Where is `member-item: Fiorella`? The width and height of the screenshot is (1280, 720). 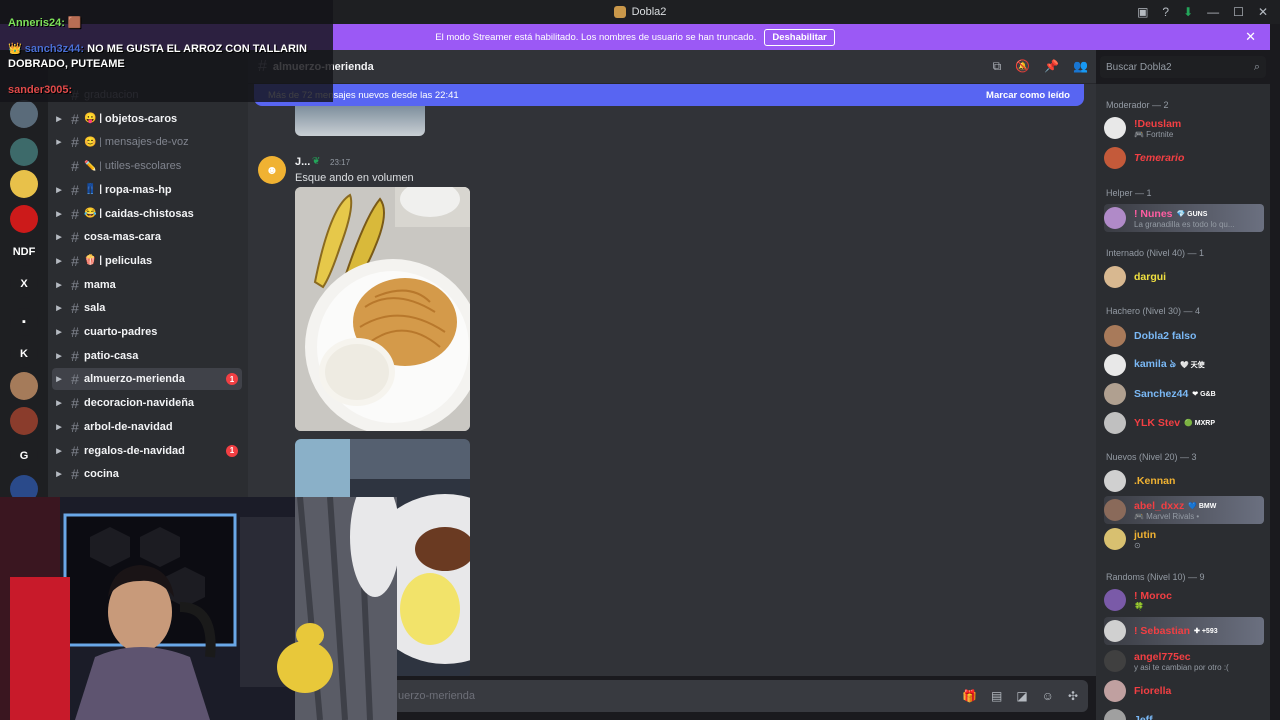 member-item: Fiorella is located at coordinates (1184, 691).